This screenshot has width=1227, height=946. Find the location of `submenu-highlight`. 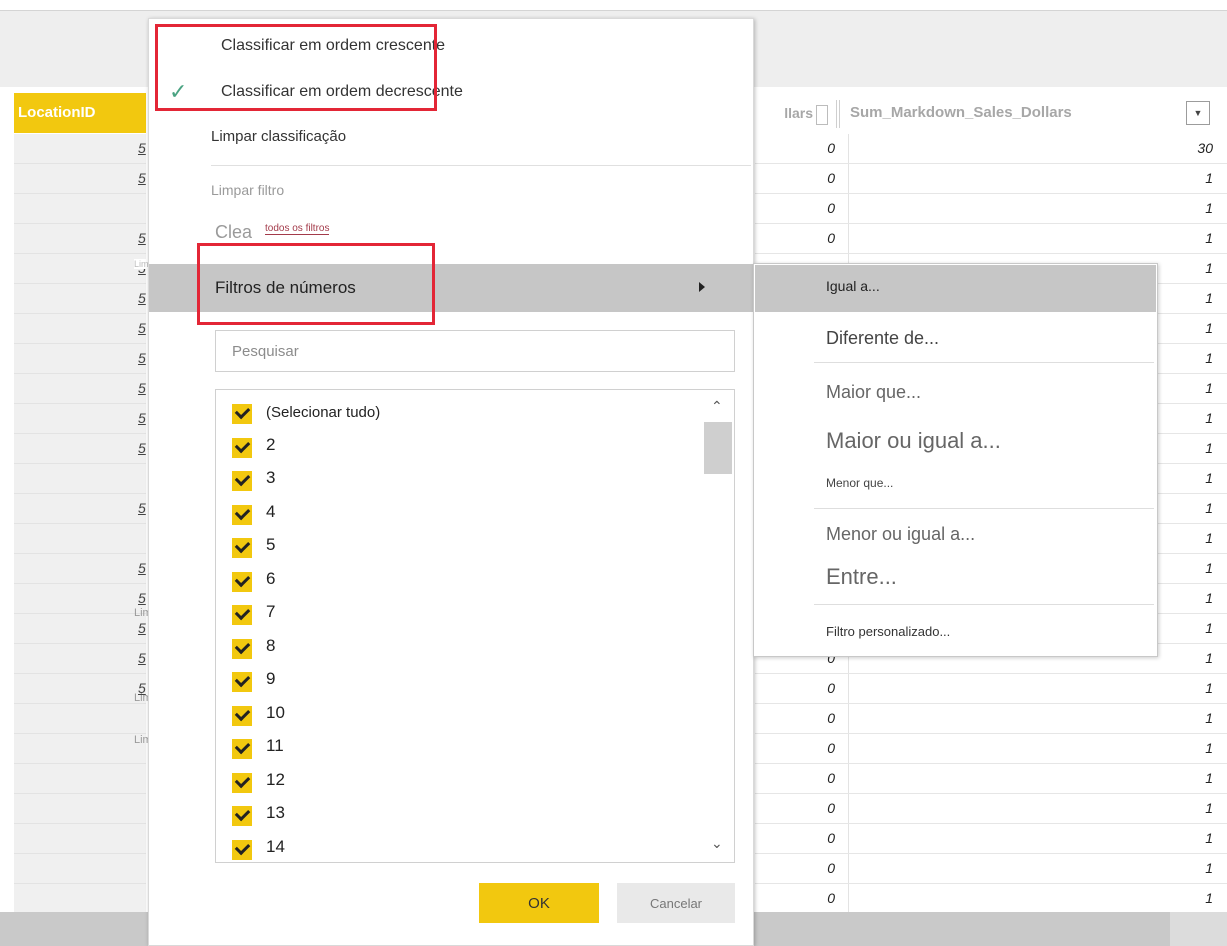

submenu-highlight is located at coordinates (955, 288).